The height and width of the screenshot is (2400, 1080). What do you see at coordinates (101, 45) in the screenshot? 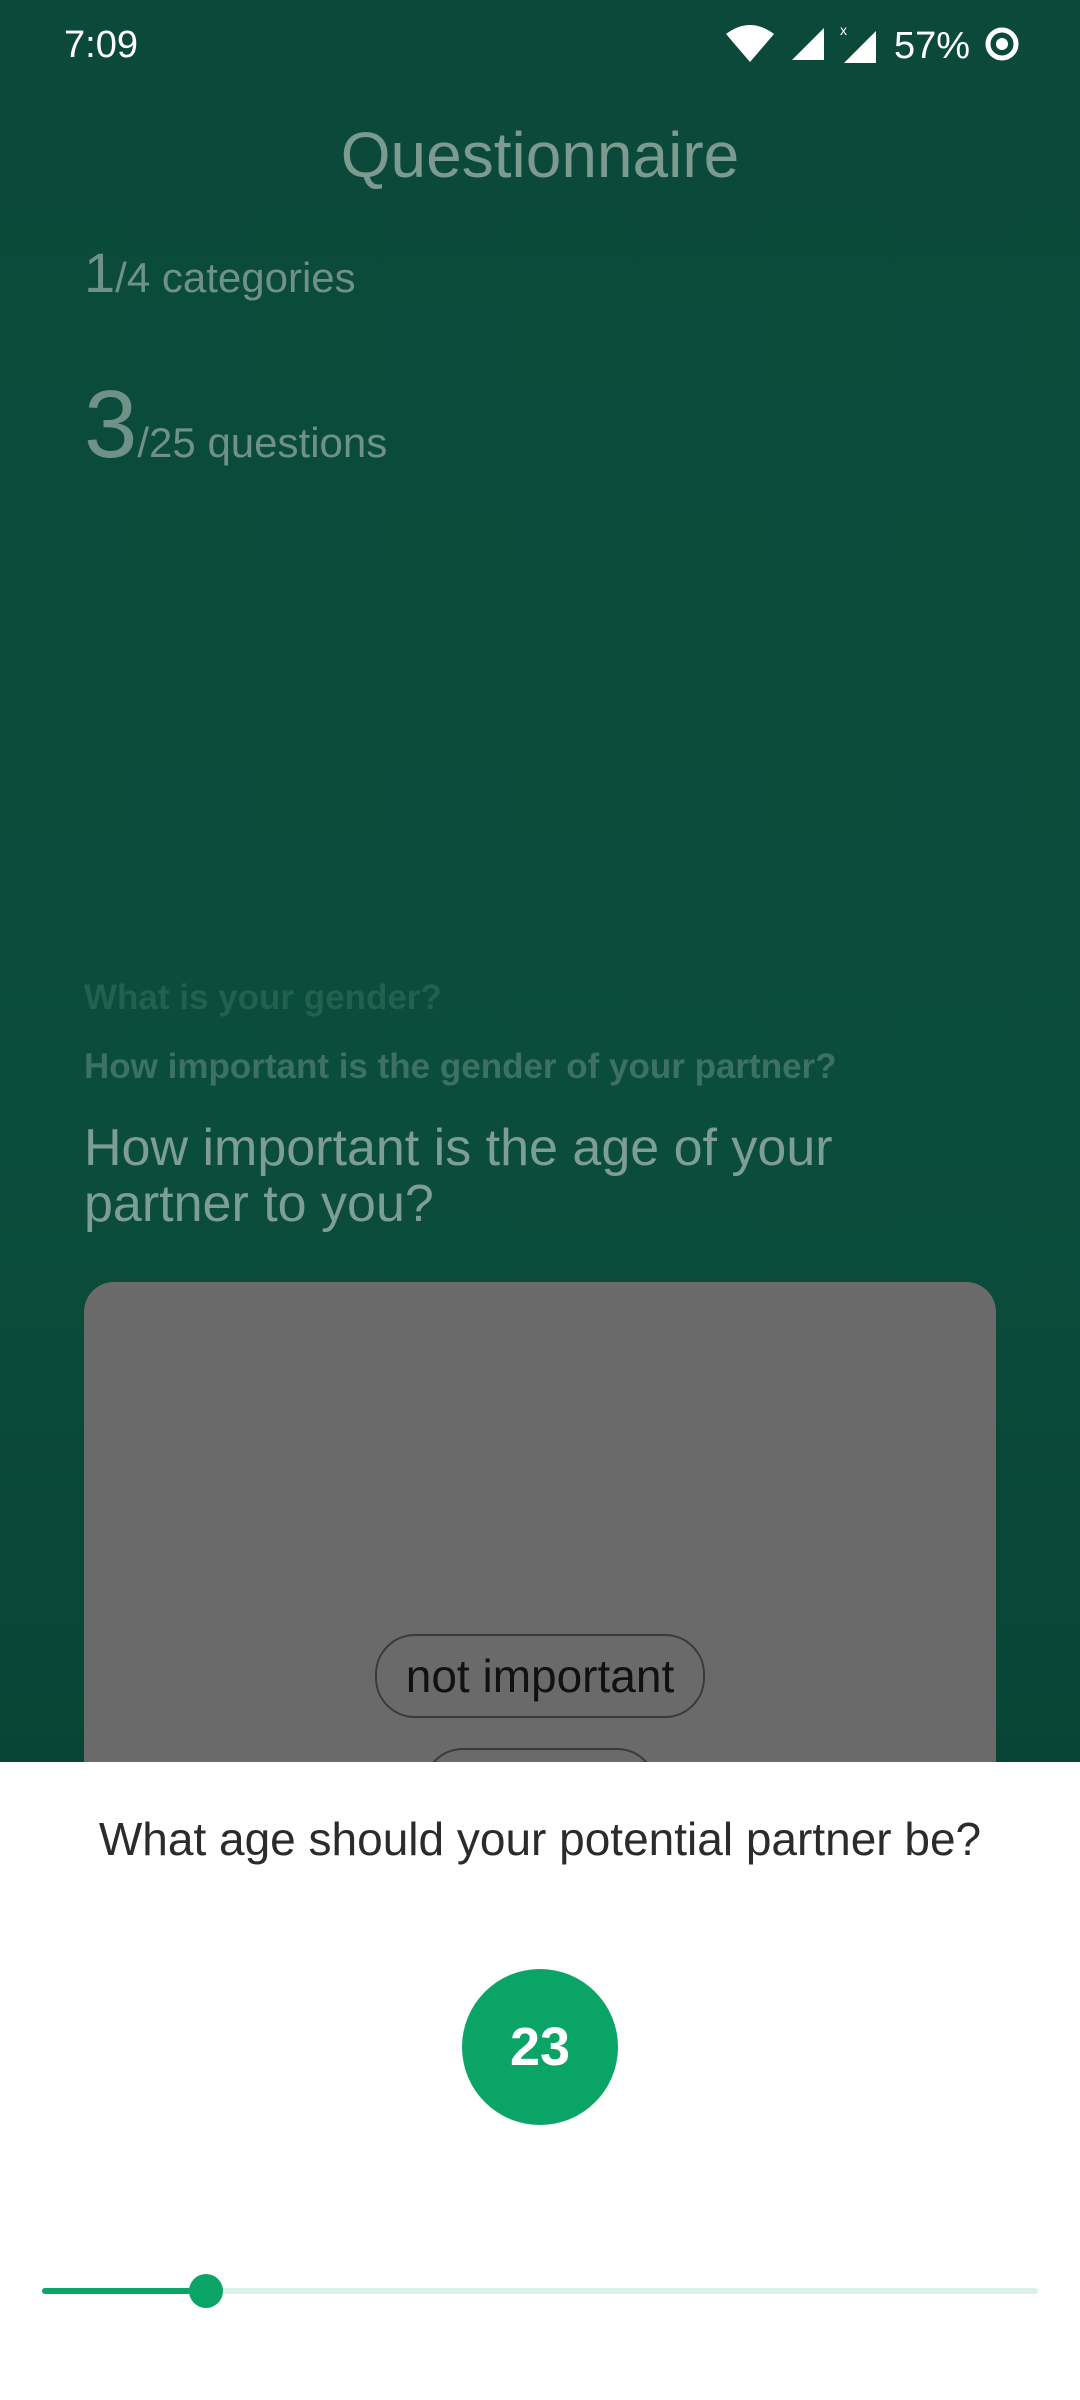
I see `status-time: 7:09` at bounding box center [101, 45].